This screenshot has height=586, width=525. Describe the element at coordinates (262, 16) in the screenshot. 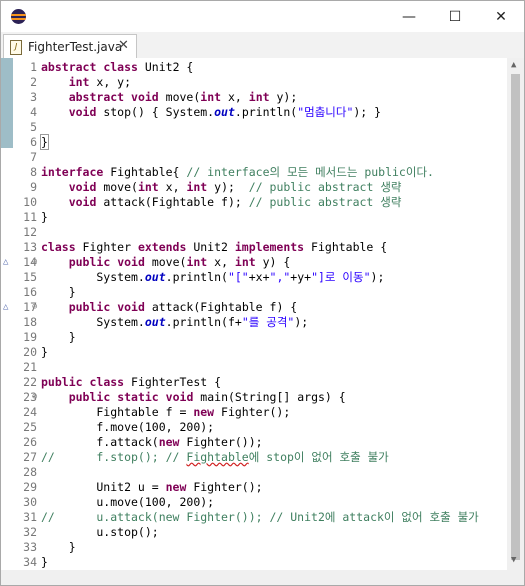

I see `title-bar: — ☐ ✕` at that location.